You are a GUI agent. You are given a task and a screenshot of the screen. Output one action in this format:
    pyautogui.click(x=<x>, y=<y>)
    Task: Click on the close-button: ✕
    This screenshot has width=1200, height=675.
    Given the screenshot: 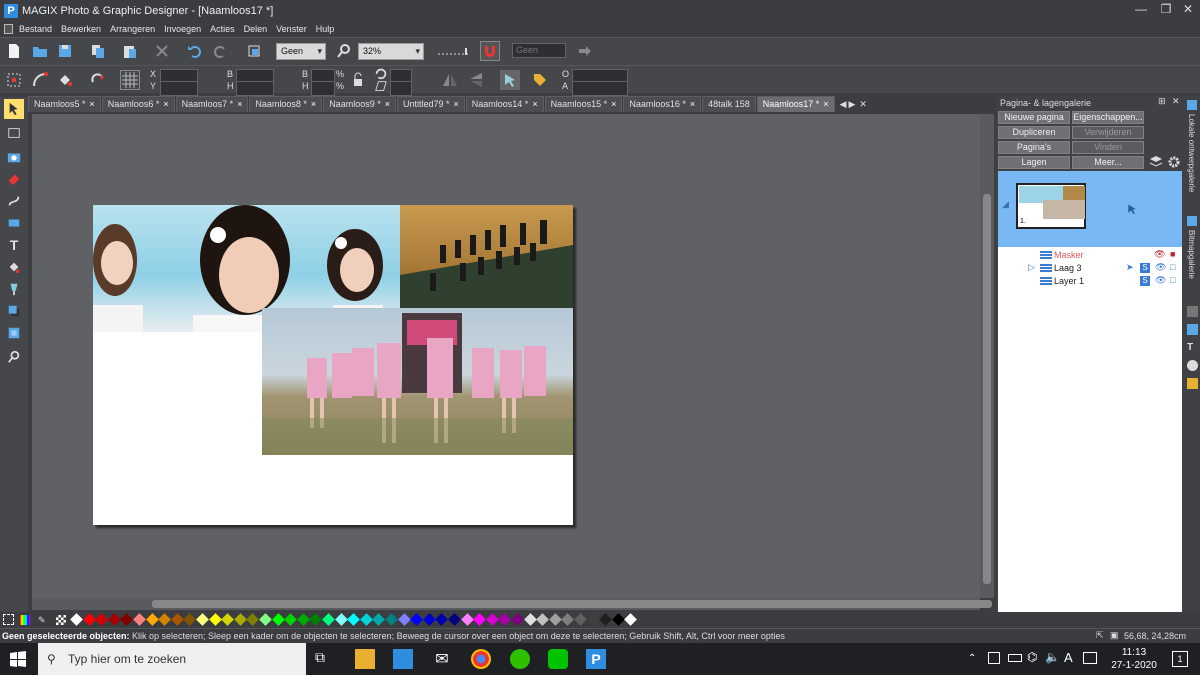 What is the action you would take?
    pyautogui.click(x=1187, y=10)
    